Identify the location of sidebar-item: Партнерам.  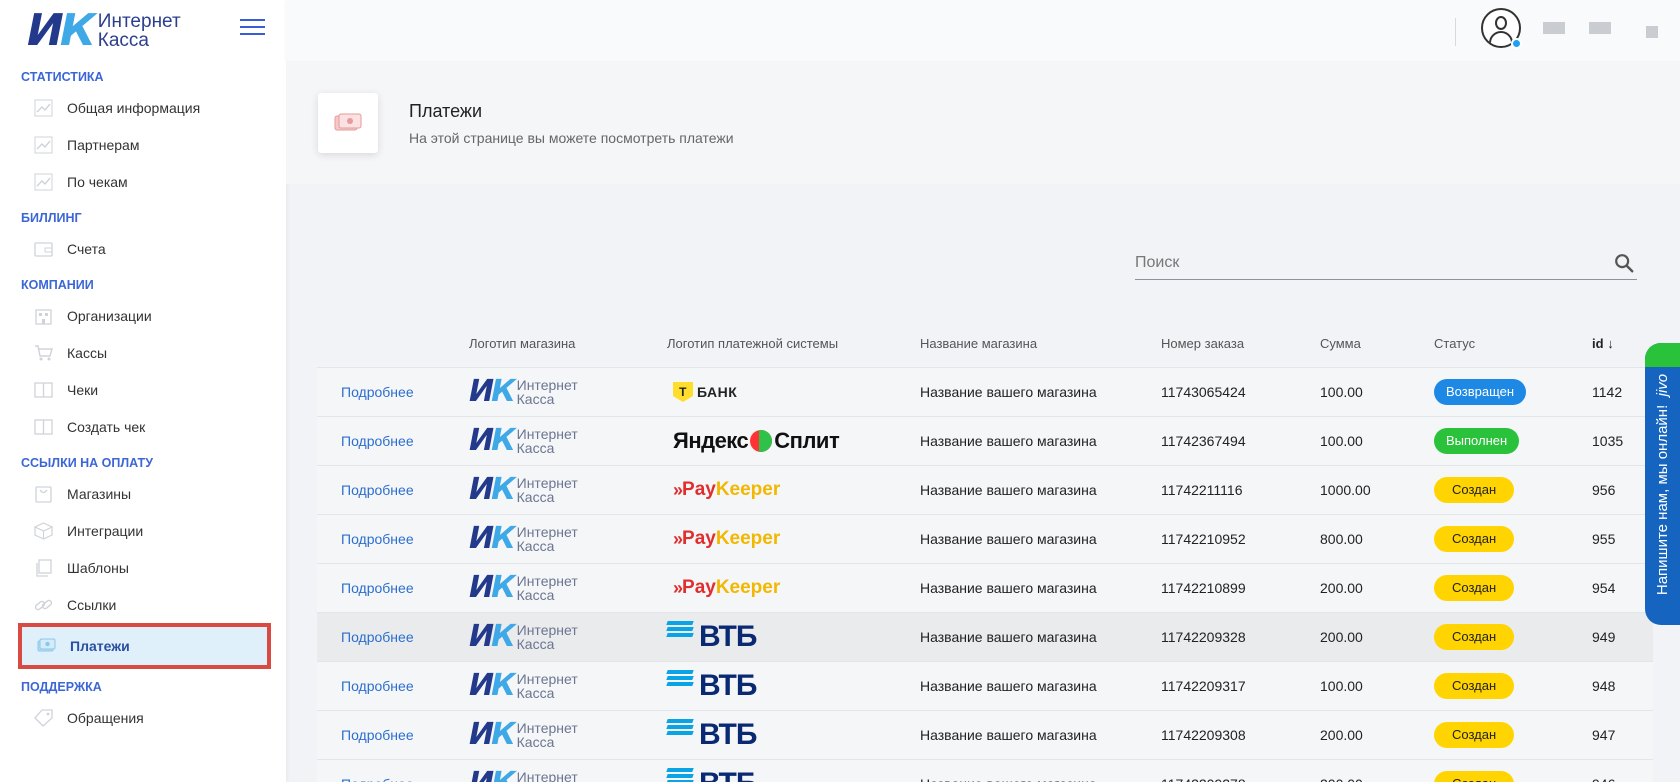
(143, 144).